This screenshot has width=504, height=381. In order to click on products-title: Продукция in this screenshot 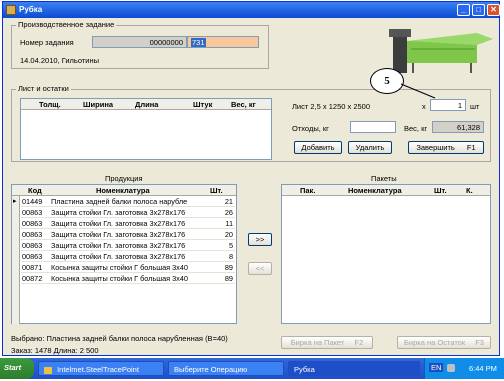, I will do `click(124, 178)`.